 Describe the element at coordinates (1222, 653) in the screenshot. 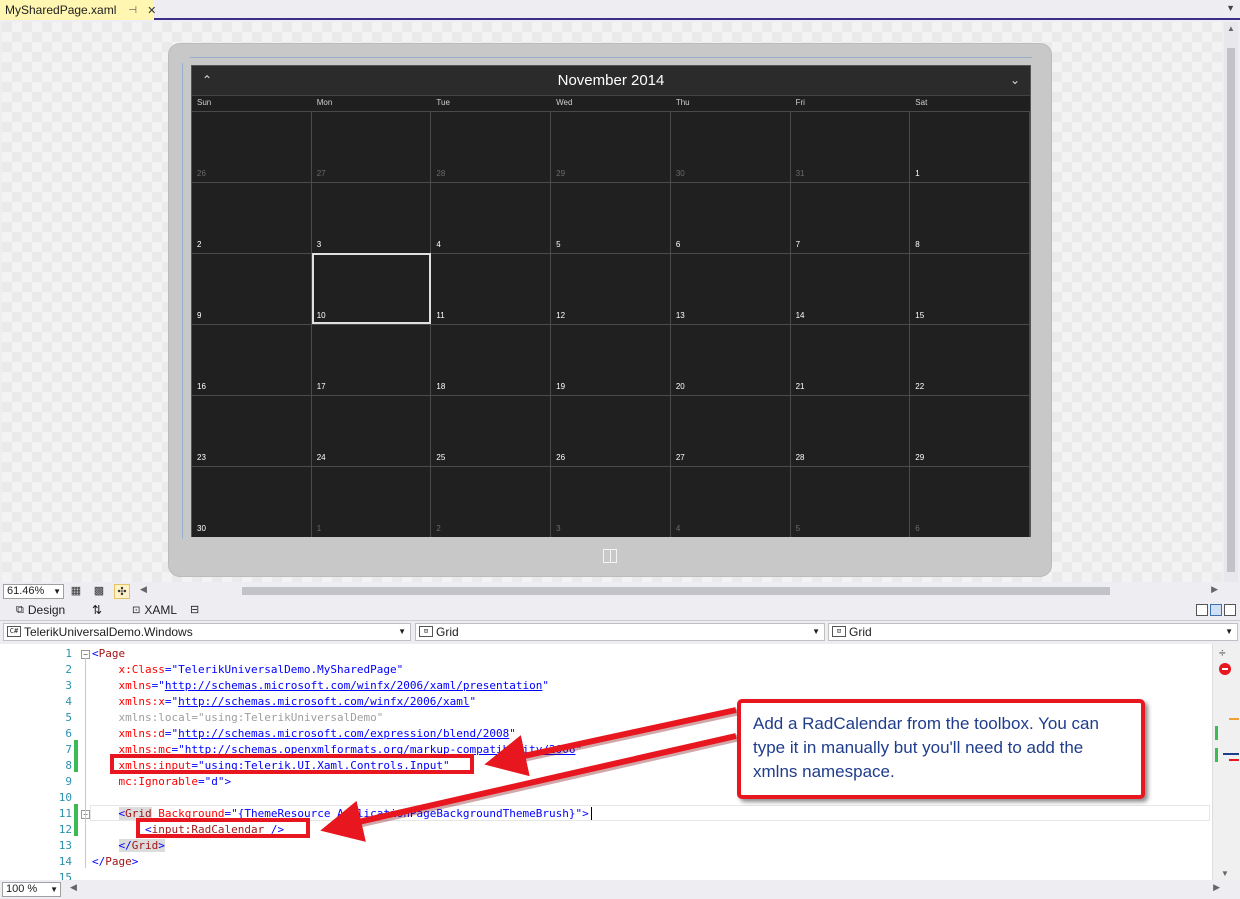

I see `split-window-icon: ÷` at that location.